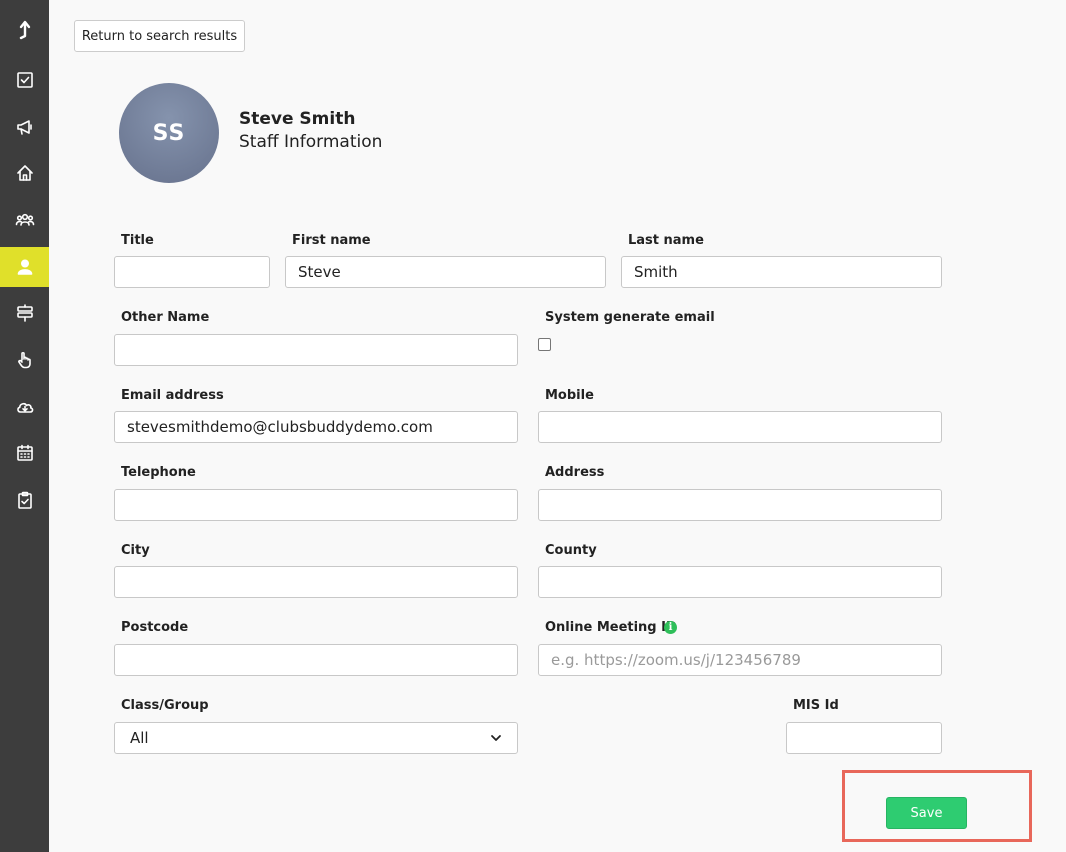  What do you see at coordinates (316, 738) in the screenshot?
I see `class-group-select: All` at bounding box center [316, 738].